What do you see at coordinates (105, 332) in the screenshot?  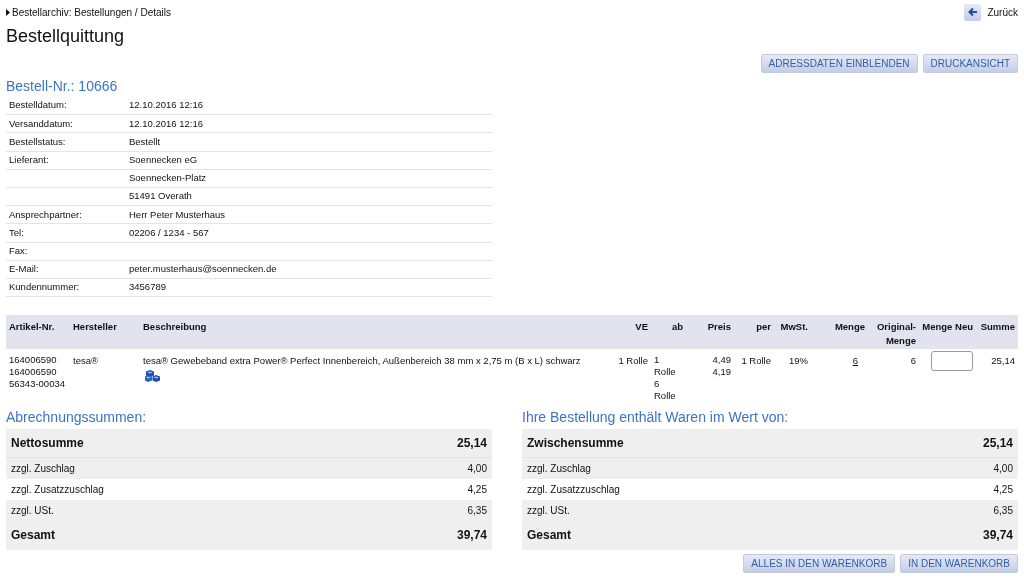 I see `column-header: Hersteller` at bounding box center [105, 332].